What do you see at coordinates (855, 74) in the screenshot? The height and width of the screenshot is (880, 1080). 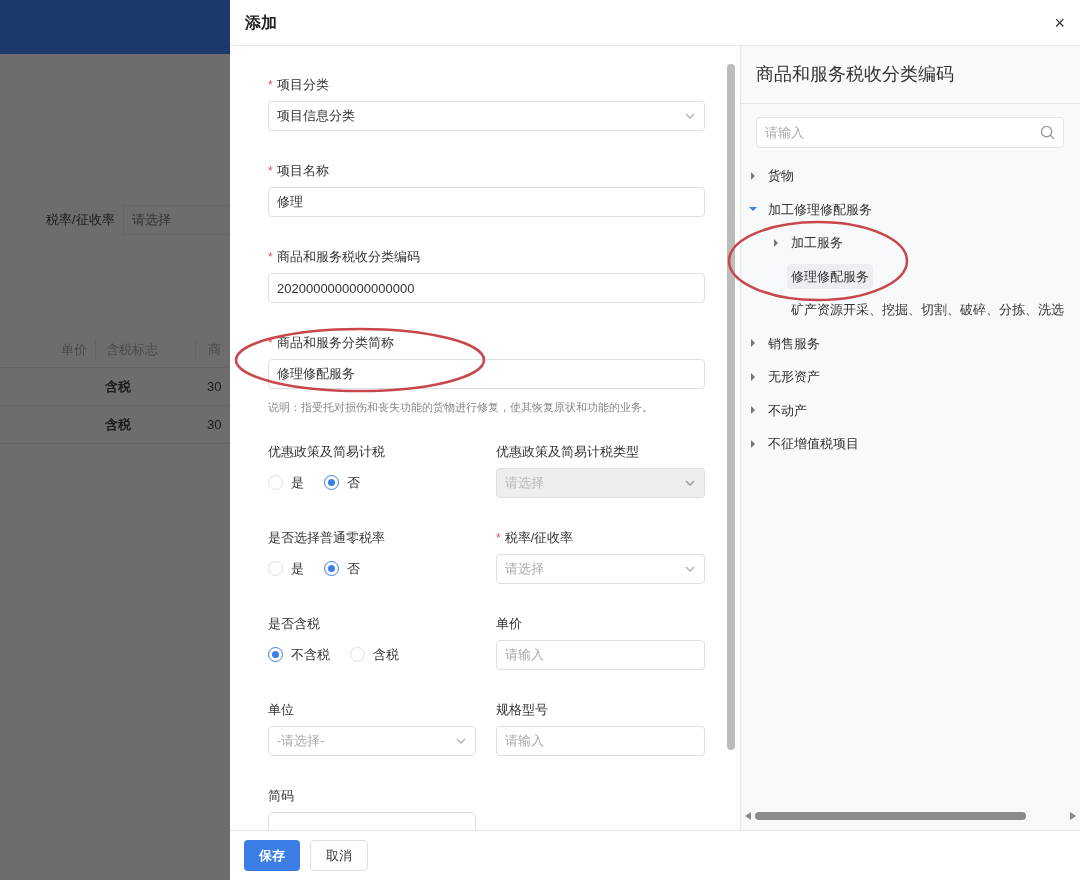 I see `panel-title: 商品和服务税收分类编码` at bounding box center [855, 74].